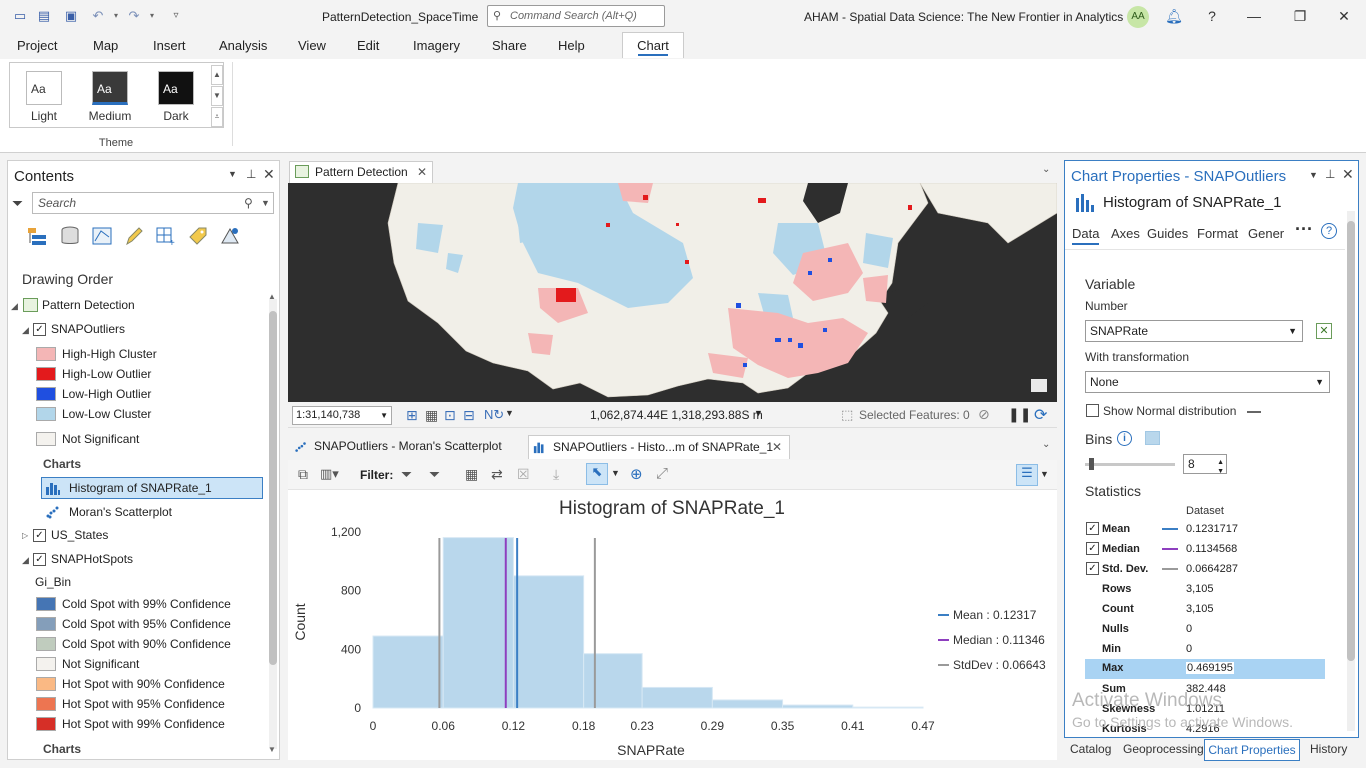 Image resolution: width=1366 pixels, height=768 pixels. What do you see at coordinates (303, 474) in the screenshot?
I see `chart-properties-icon: ⧉` at bounding box center [303, 474].